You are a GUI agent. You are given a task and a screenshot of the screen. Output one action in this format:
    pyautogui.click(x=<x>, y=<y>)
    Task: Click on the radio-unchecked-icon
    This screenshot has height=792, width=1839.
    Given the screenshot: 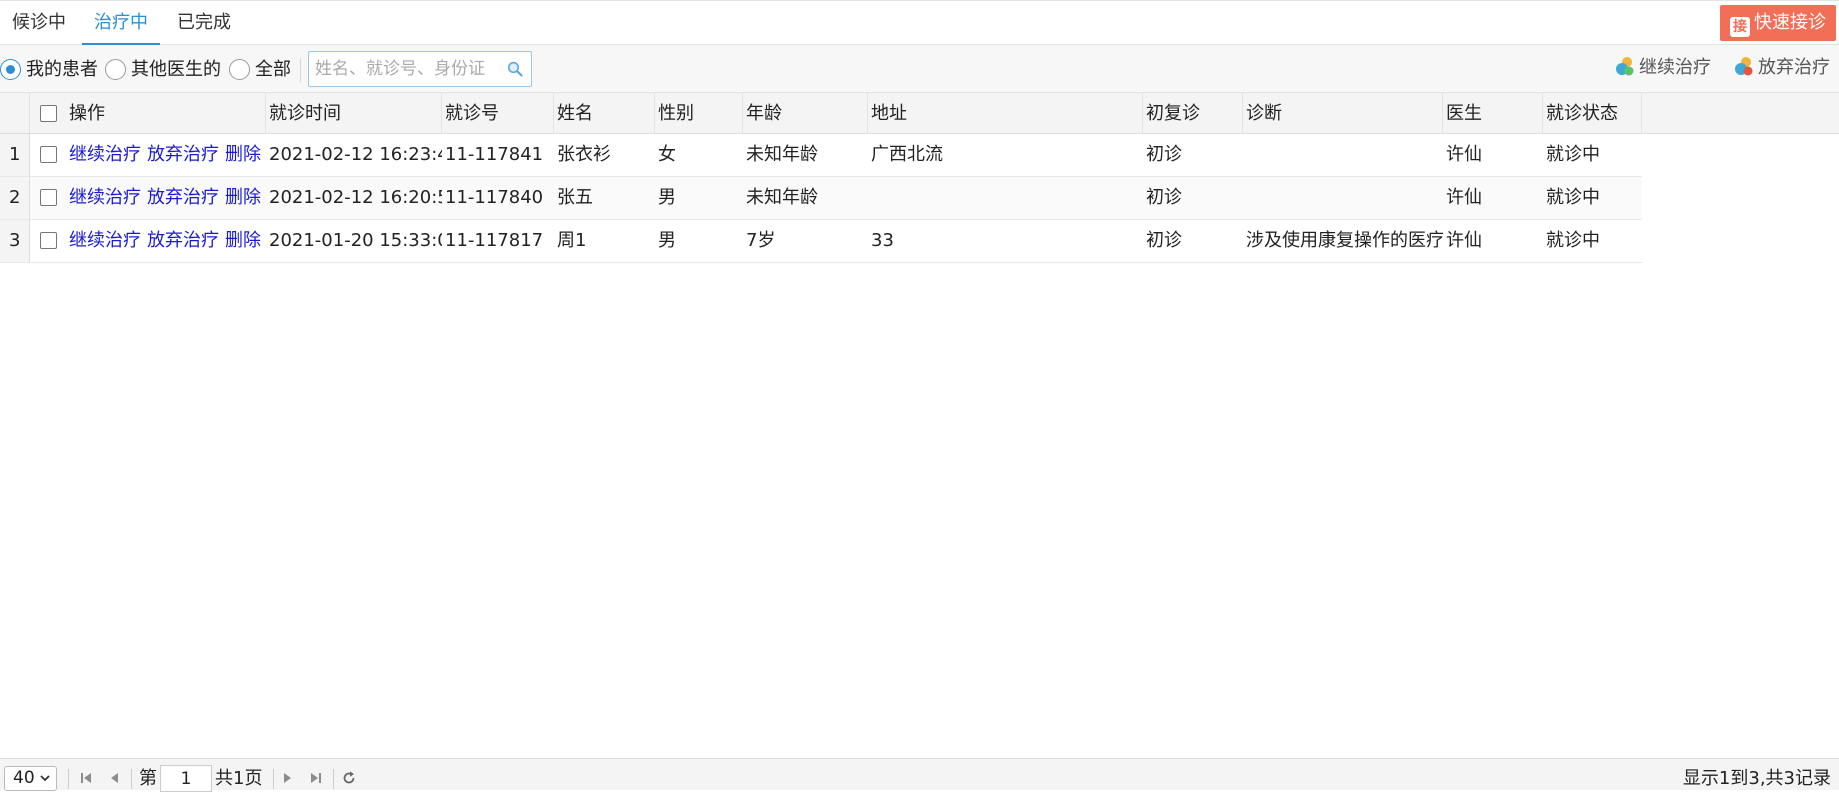 What is the action you would take?
    pyautogui.click(x=239, y=69)
    